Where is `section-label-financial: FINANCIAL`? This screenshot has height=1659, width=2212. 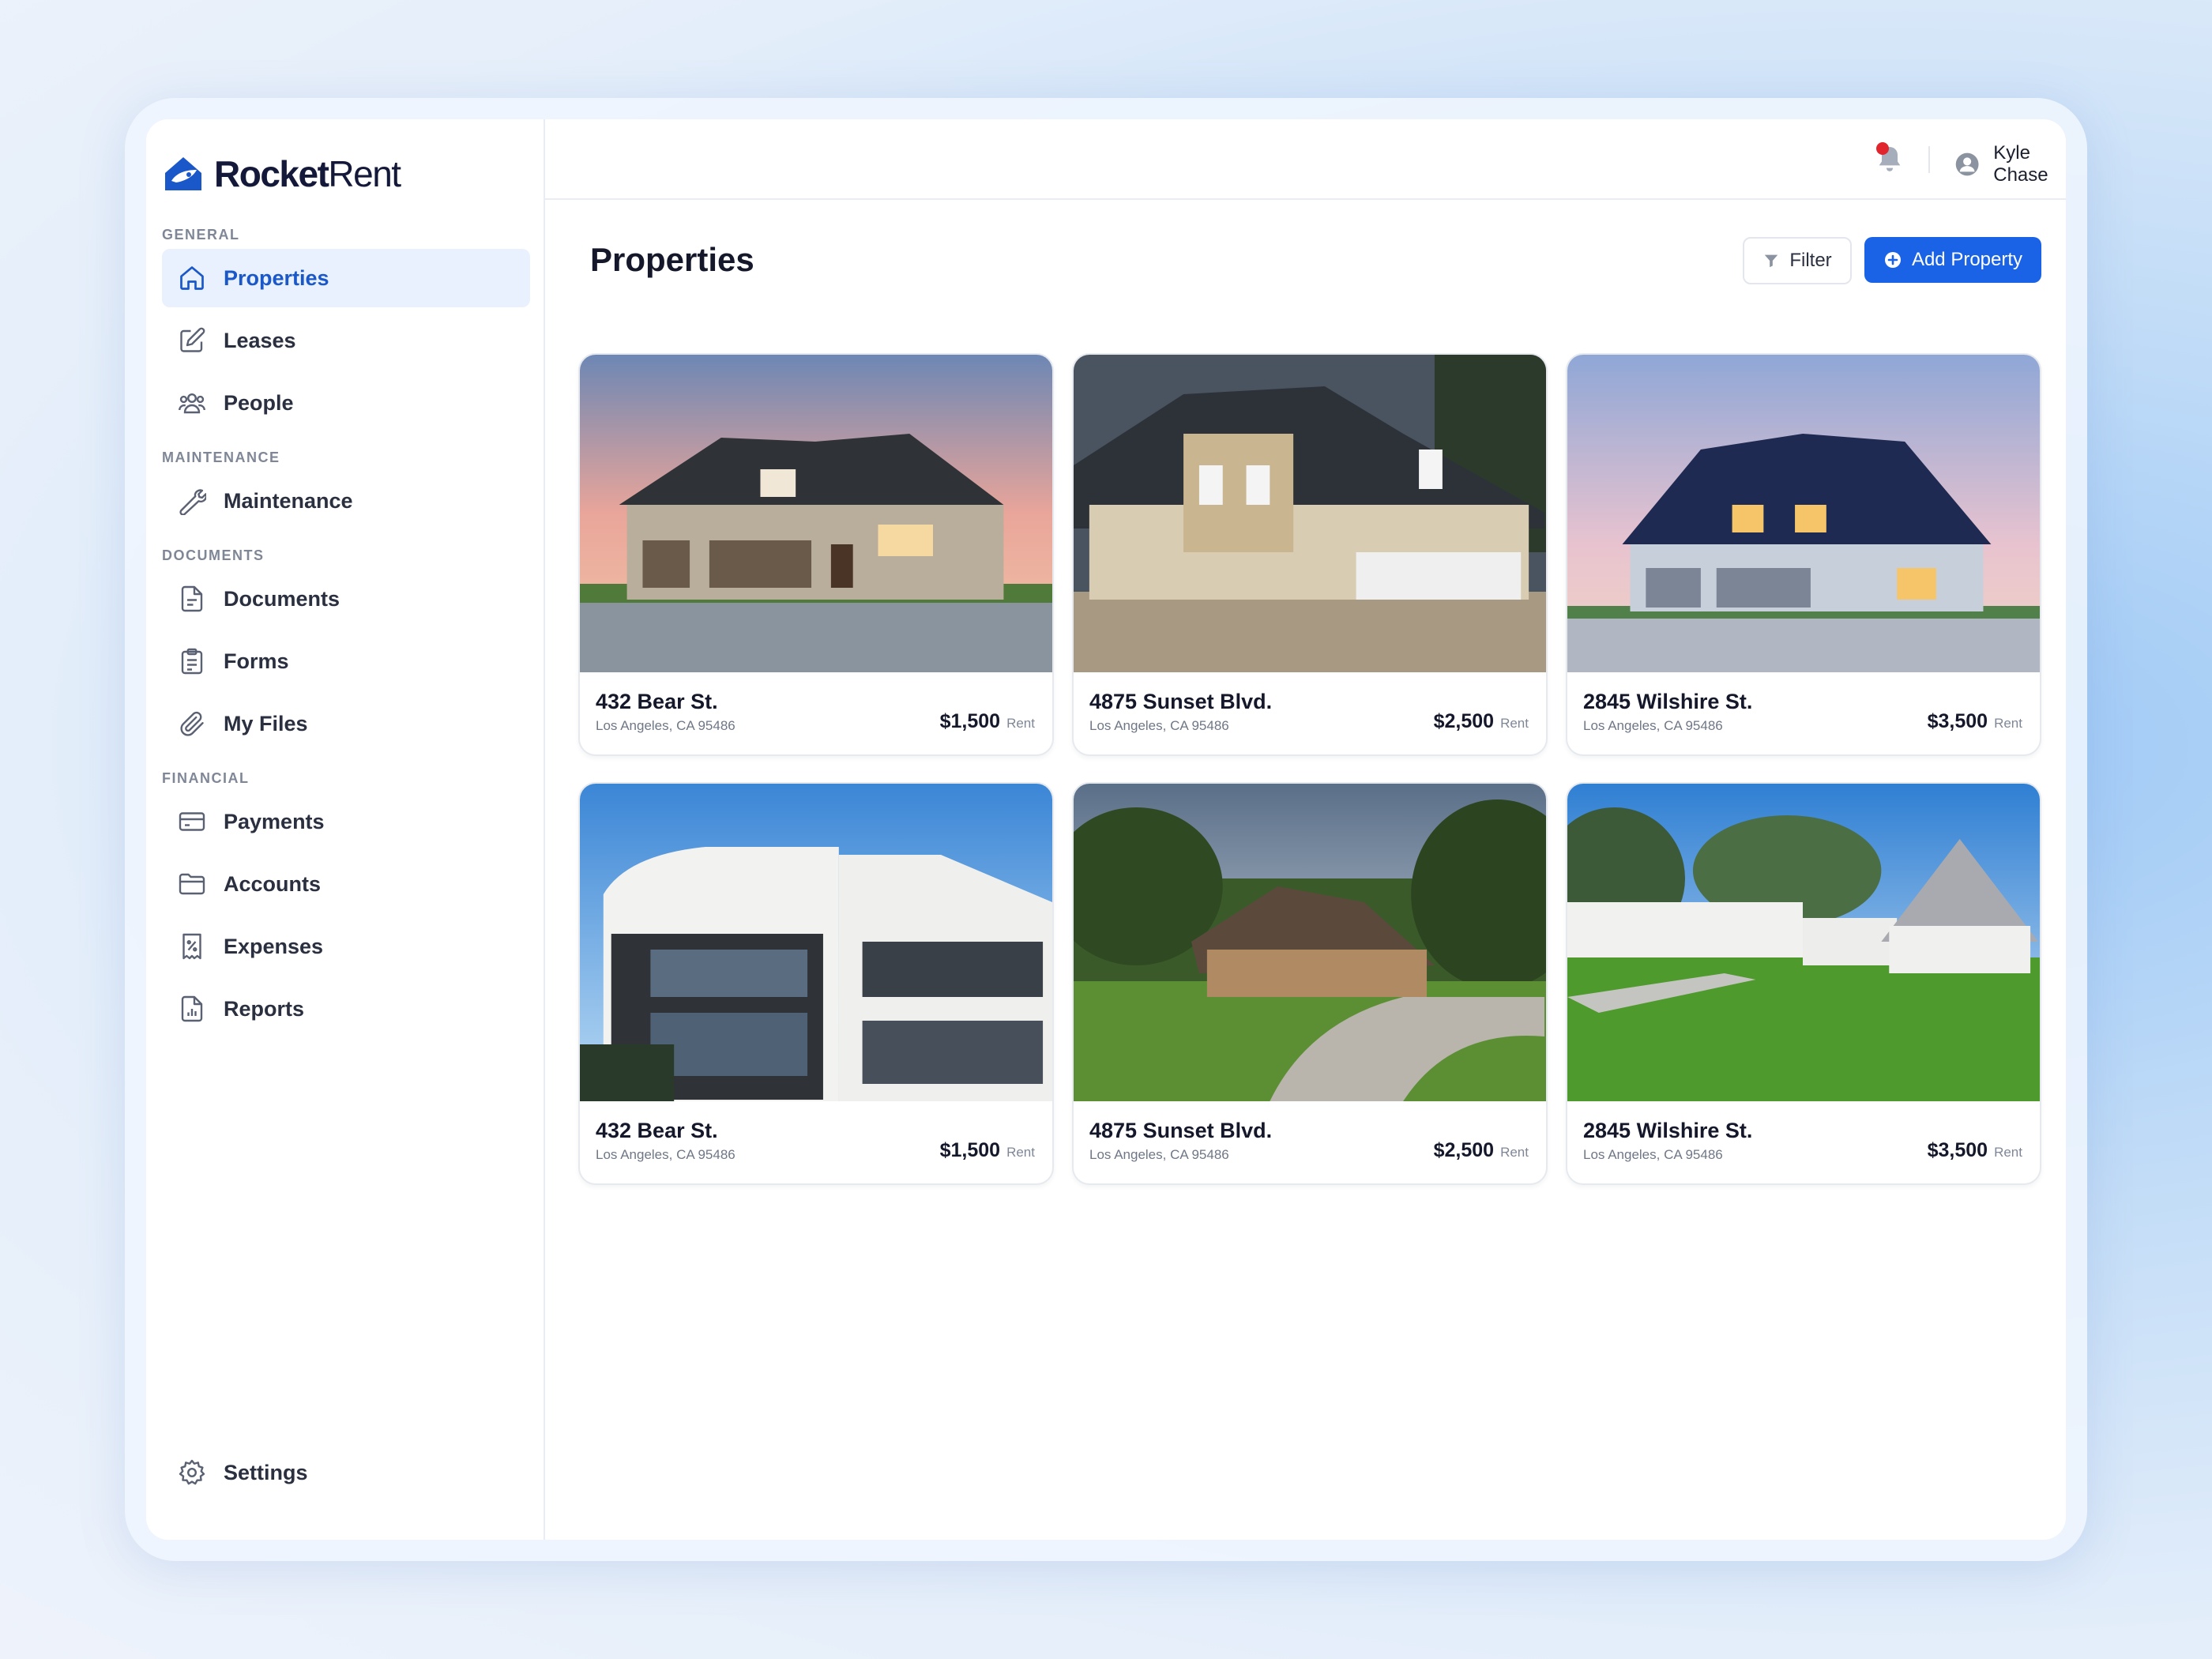
section-label-financial: FINANCIAL is located at coordinates (206, 778).